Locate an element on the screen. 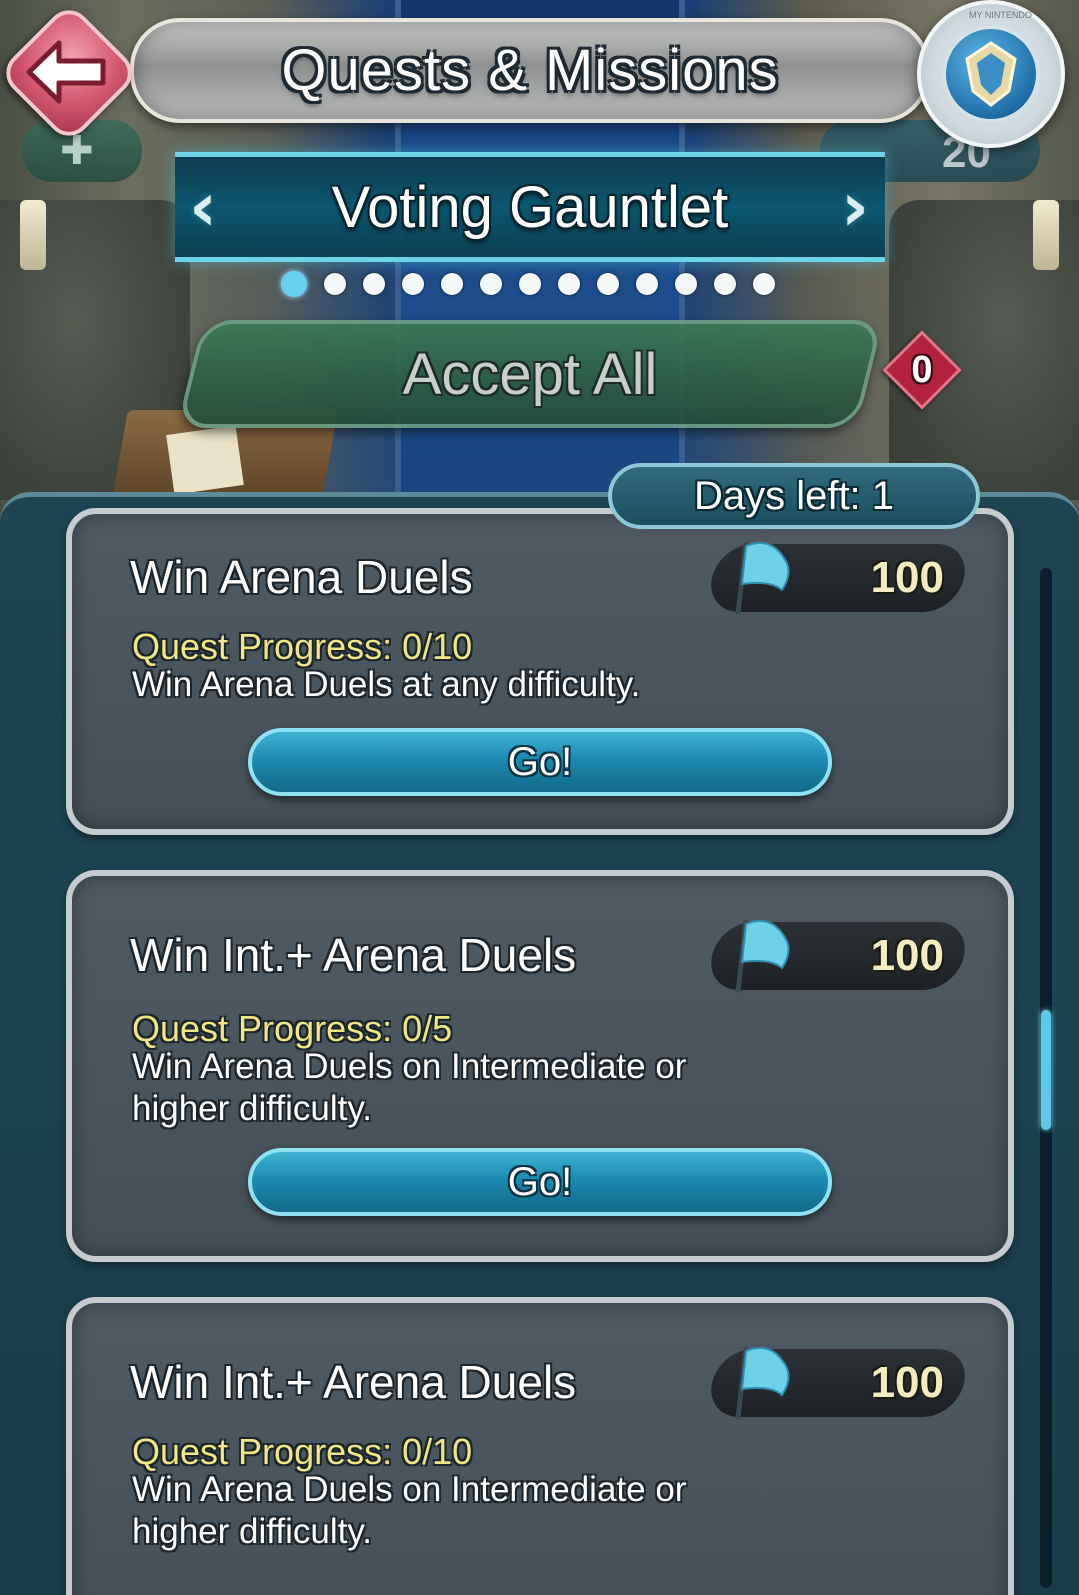 The width and height of the screenshot is (1079, 1595). badge-ring-text: MY NINTENDO is located at coordinates (1000, 15).